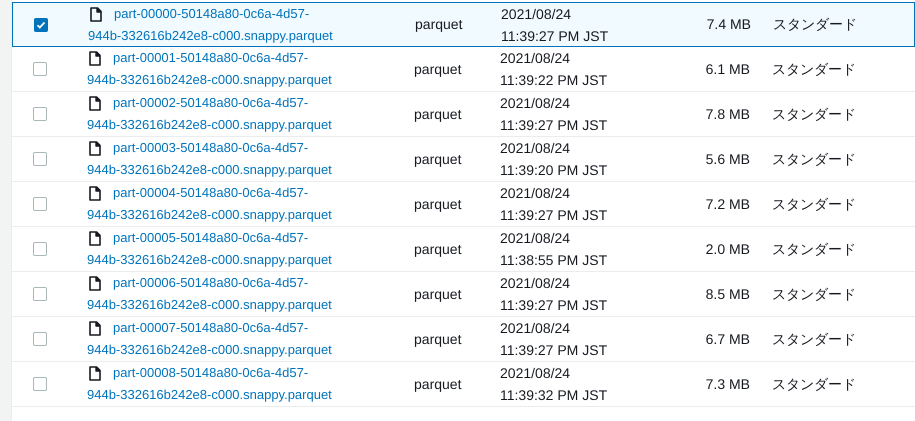 Image resolution: width=915 pixels, height=421 pixels. I want to click on table-row: part-00005-50148a80-0c6a-4d57-944b-332616b242e8-c000.snappy.parquet parquet 2021/08/24 11:38:55 PM JST 2.0 MB スタンダード, so click(463, 249).